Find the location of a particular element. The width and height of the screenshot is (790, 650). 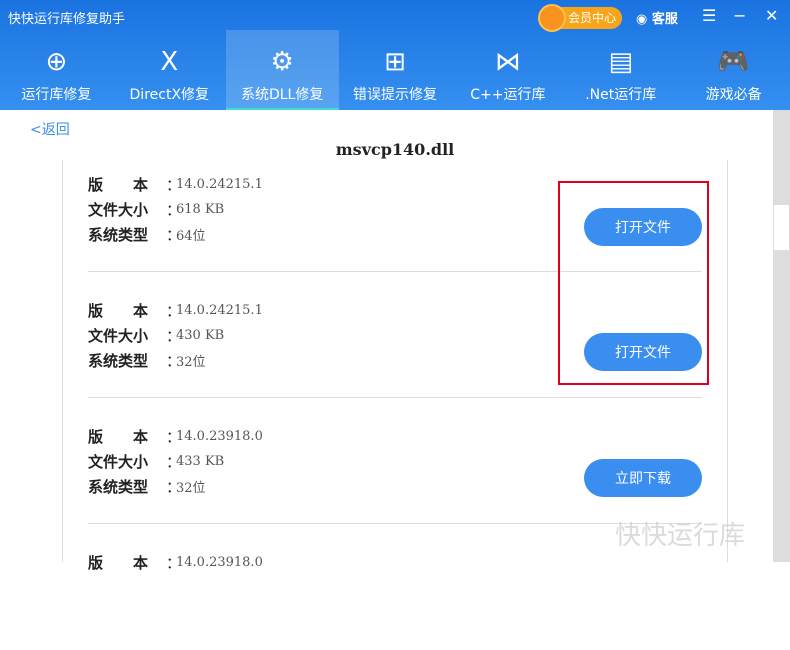

tab-runtime-repair: ⊕ 运行库修复 is located at coordinates (56, 70).